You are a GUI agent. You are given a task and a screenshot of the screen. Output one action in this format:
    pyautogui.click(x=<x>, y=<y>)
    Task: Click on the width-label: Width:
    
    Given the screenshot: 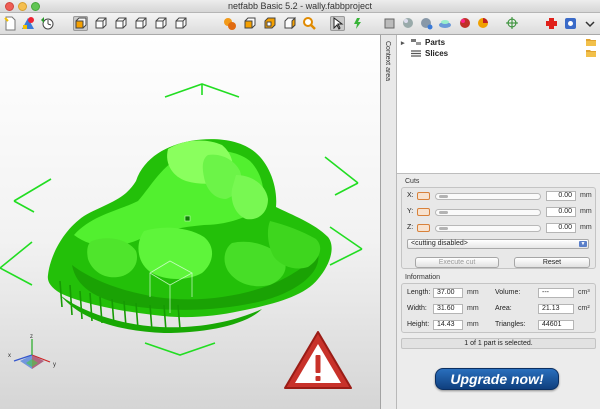 What is the action you would take?
    pyautogui.click(x=417, y=308)
    